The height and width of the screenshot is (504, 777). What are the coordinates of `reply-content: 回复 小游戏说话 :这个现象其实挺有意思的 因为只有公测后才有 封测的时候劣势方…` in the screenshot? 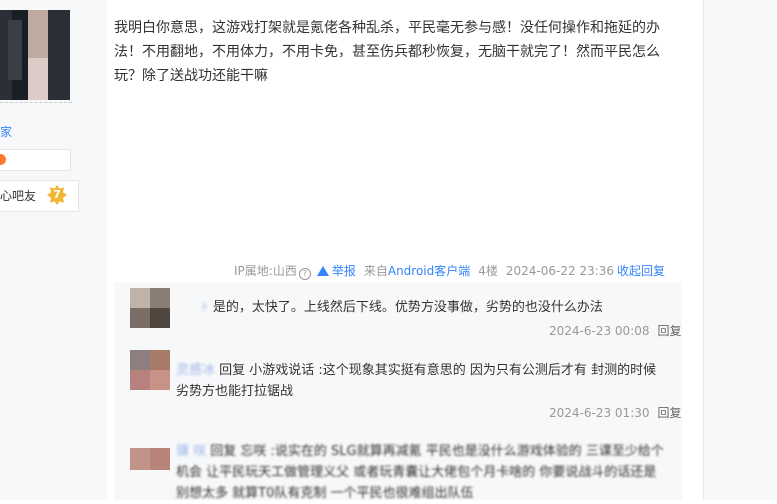 It's located at (416, 381).